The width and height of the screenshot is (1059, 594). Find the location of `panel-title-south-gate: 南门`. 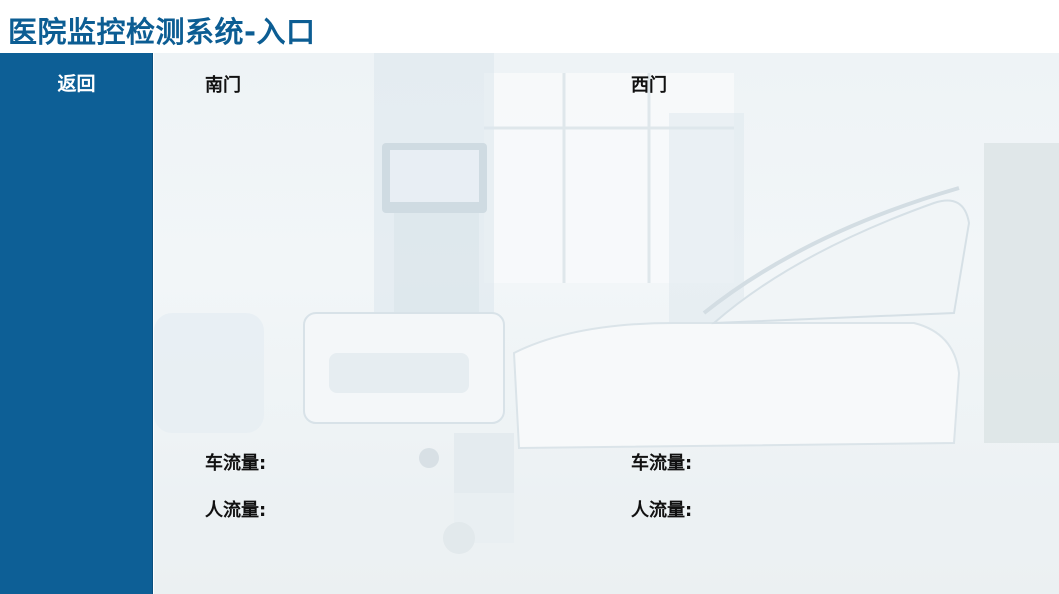

panel-title-south-gate: 南门 is located at coordinates (223, 85).